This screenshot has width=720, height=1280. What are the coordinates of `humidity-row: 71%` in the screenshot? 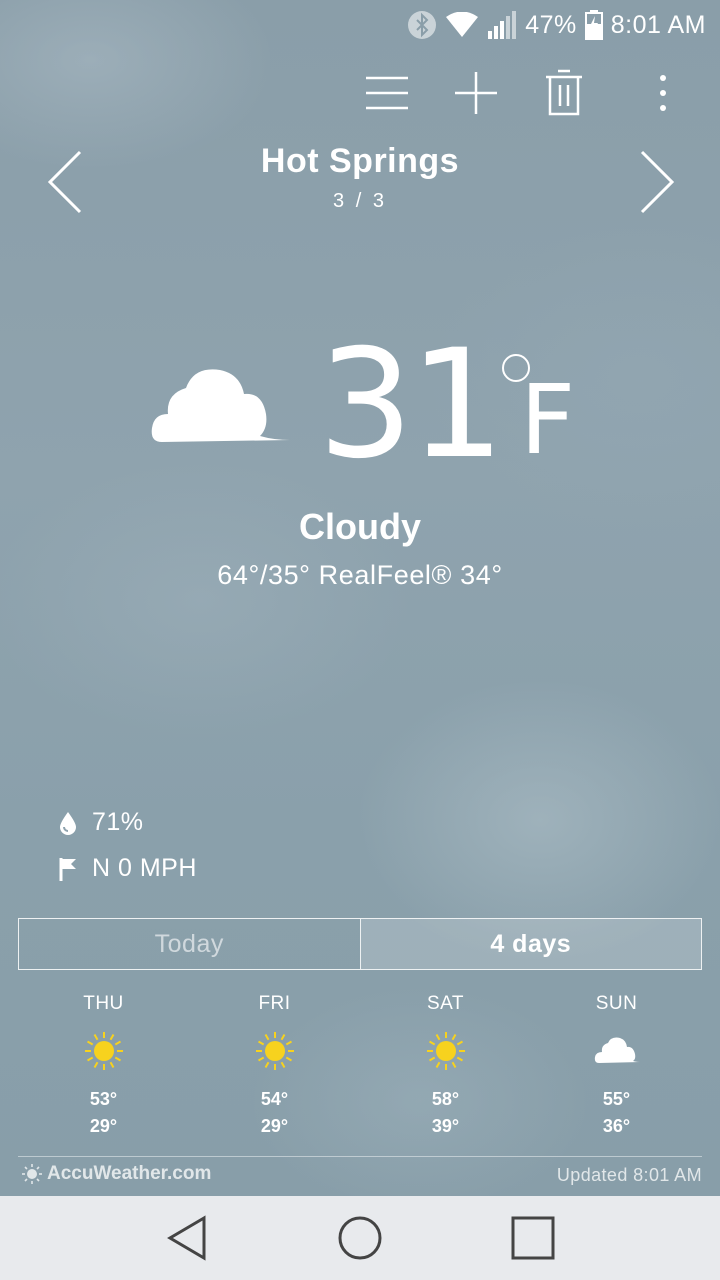 It's located at (101, 822).